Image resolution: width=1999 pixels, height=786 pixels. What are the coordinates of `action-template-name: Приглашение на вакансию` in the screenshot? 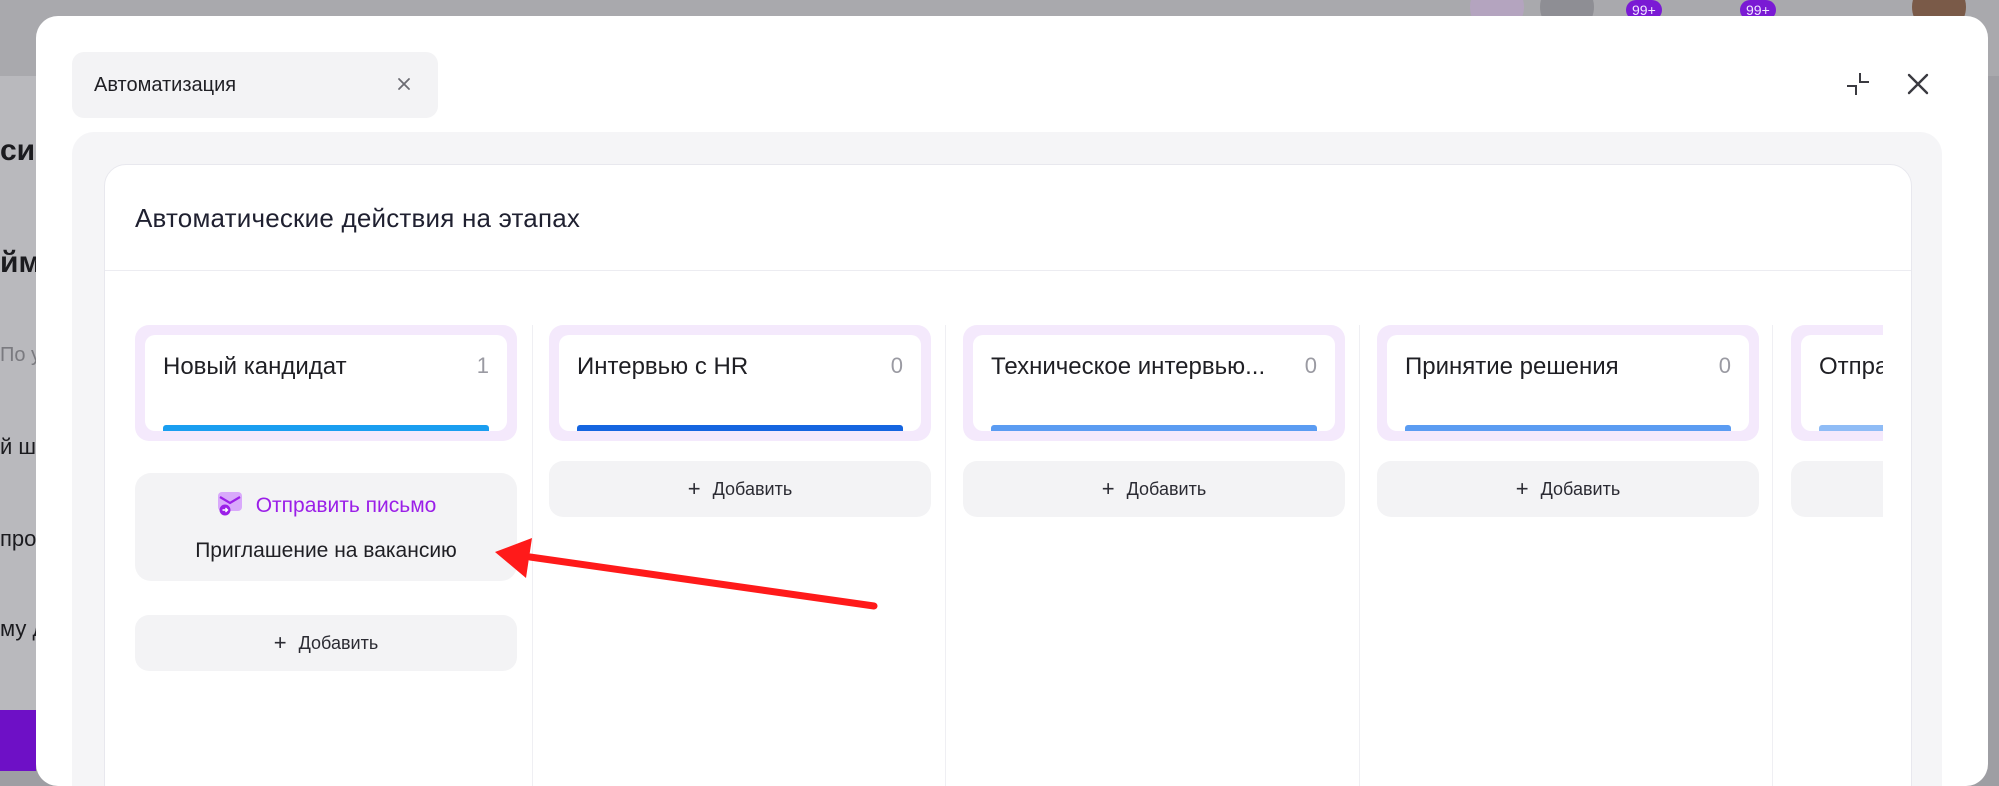 It's located at (326, 550).